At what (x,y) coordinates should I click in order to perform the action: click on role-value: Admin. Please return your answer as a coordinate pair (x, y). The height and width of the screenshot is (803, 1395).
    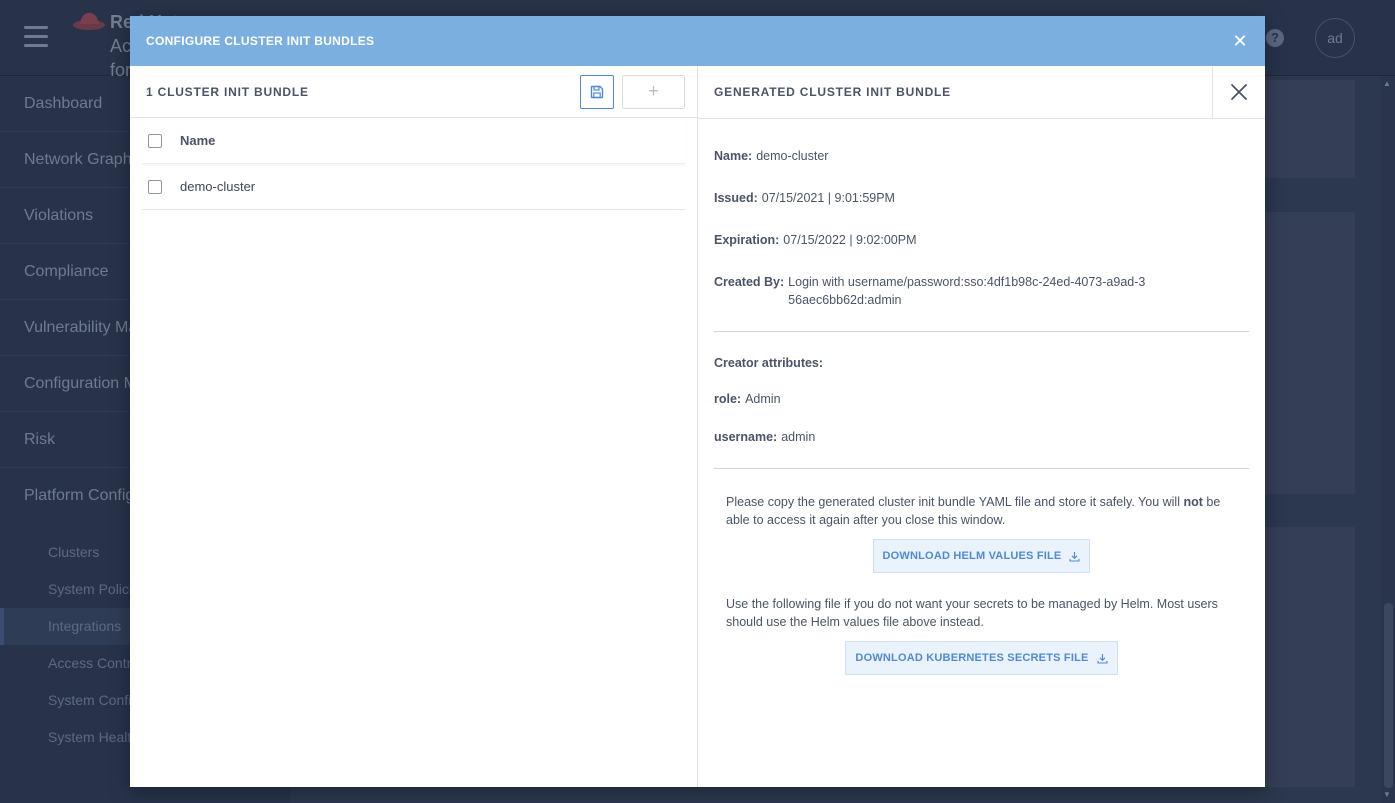
    Looking at the image, I should click on (763, 399).